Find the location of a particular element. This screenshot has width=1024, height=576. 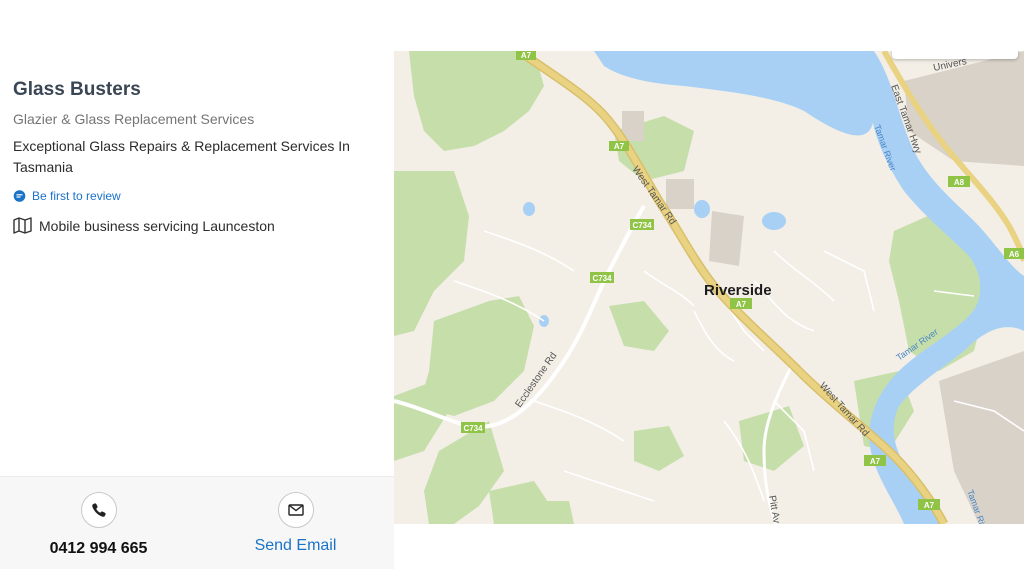

map-icon is located at coordinates (22, 225).